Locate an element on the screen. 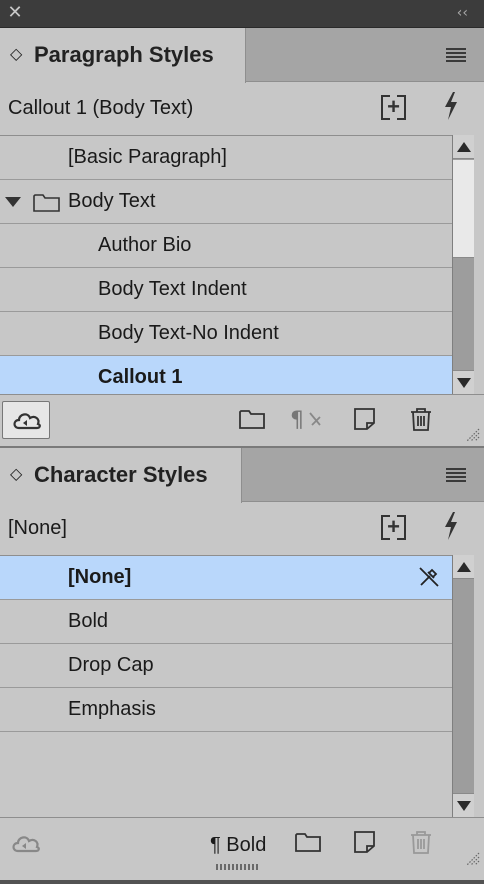 Image resolution: width=484 pixels, height=884 pixels. list-item-selected: Callout 1 is located at coordinates (226, 375).